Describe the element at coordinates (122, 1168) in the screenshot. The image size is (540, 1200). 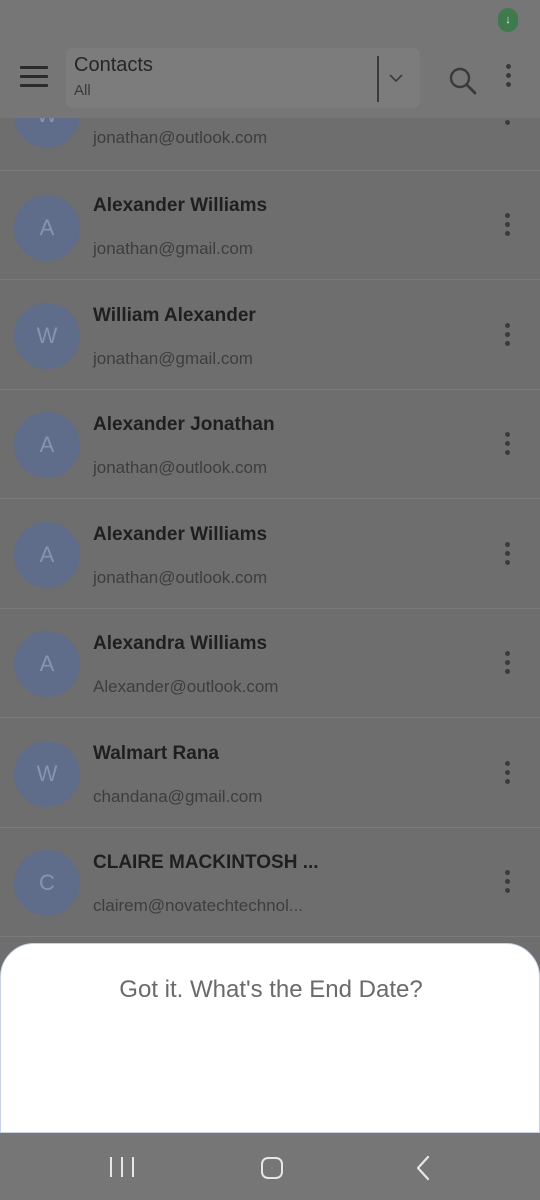
I see `recent-apps-icon` at that location.